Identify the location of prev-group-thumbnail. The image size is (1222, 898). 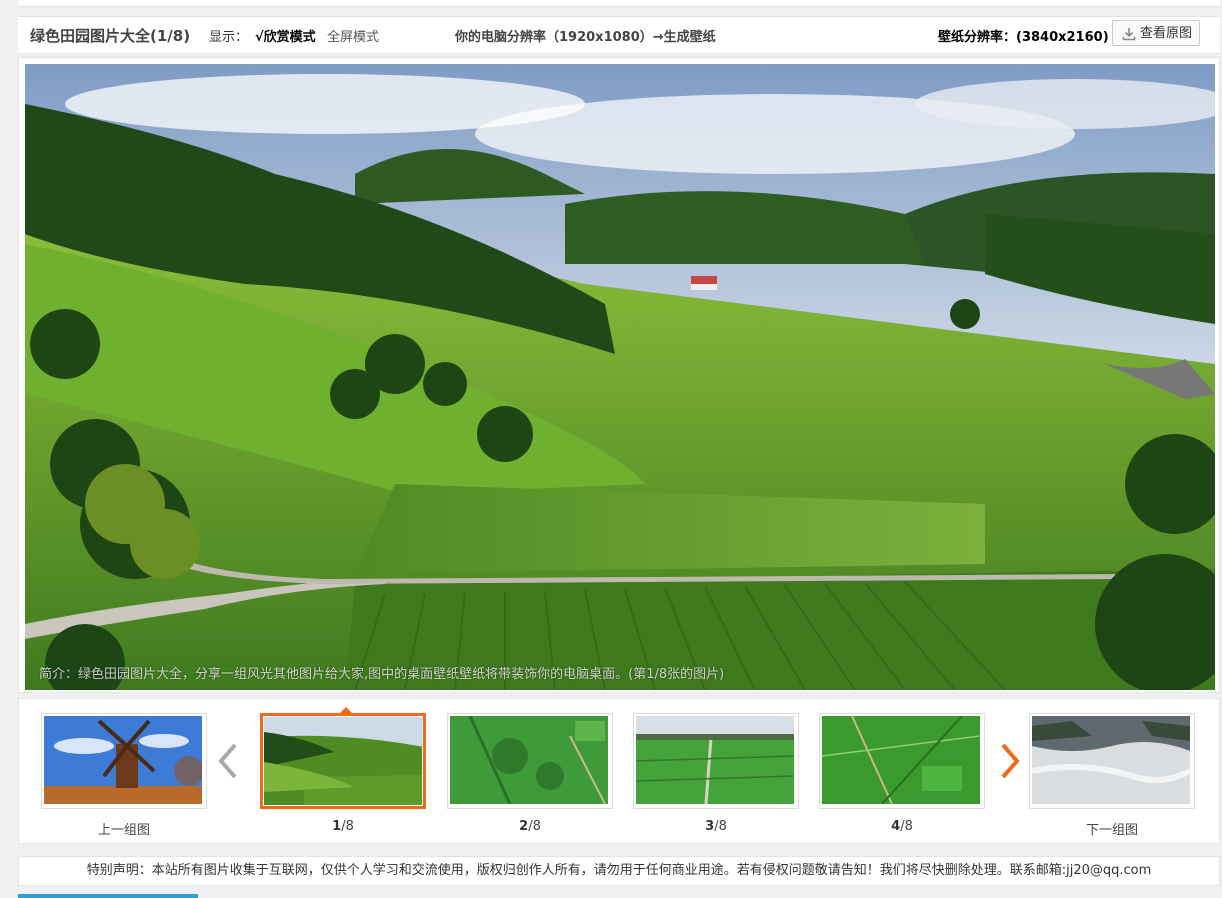
(124, 761).